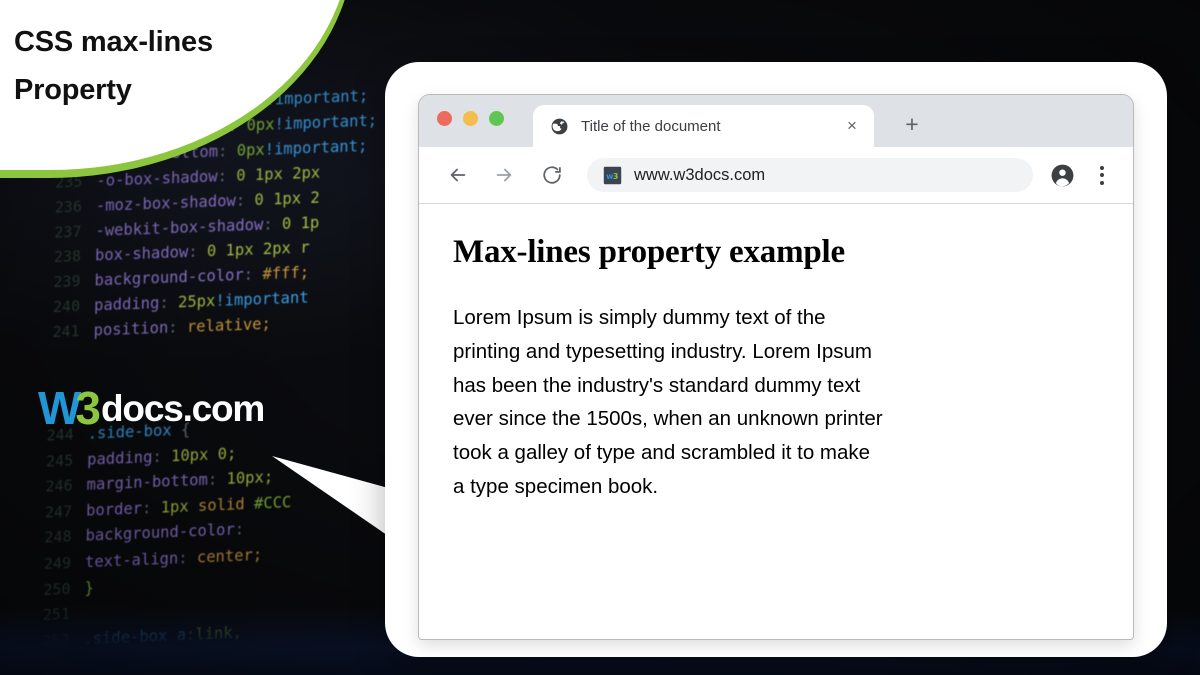  I want to click on three-dot-menu-icon, so click(1102, 175).